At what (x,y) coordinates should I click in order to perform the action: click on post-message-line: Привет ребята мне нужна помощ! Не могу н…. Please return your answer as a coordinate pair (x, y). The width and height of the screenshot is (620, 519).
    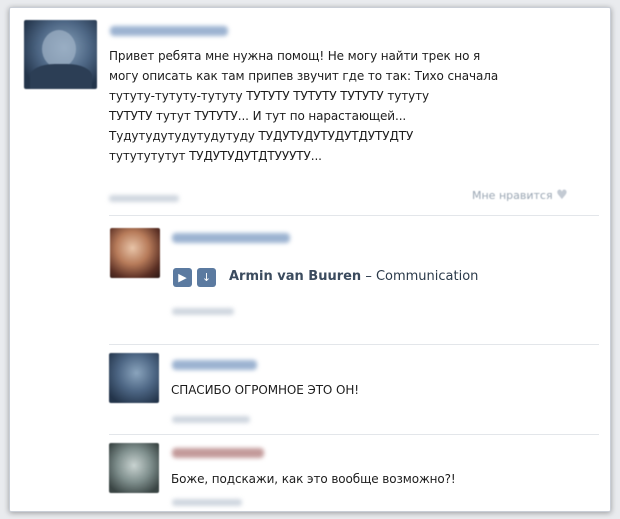
    Looking at the image, I should click on (295, 56).